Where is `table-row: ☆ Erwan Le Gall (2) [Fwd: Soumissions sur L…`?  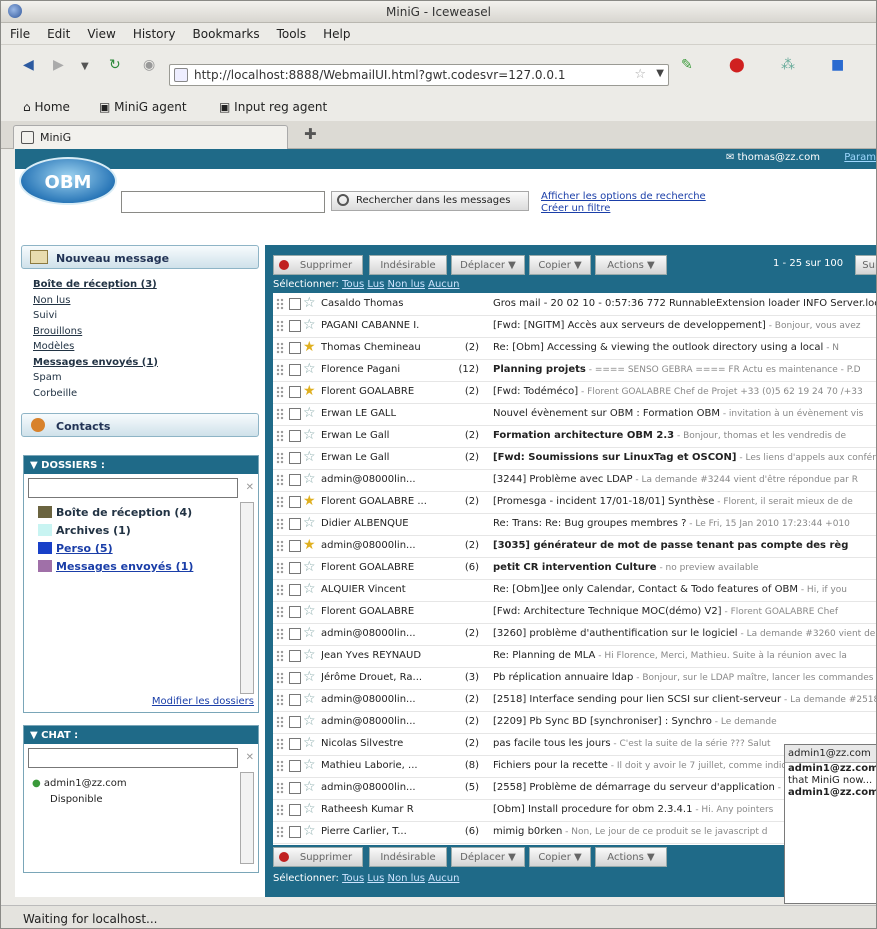
table-row: ☆ Erwan Le Gall (2) [Fwd: Soumissions sur L… is located at coordinates (574, 458).